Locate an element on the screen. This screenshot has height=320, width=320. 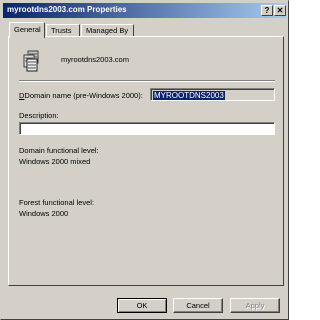
pre2000-name-label: DDomain name (pre-Windows 2000): is located at coordinates (81, 95).